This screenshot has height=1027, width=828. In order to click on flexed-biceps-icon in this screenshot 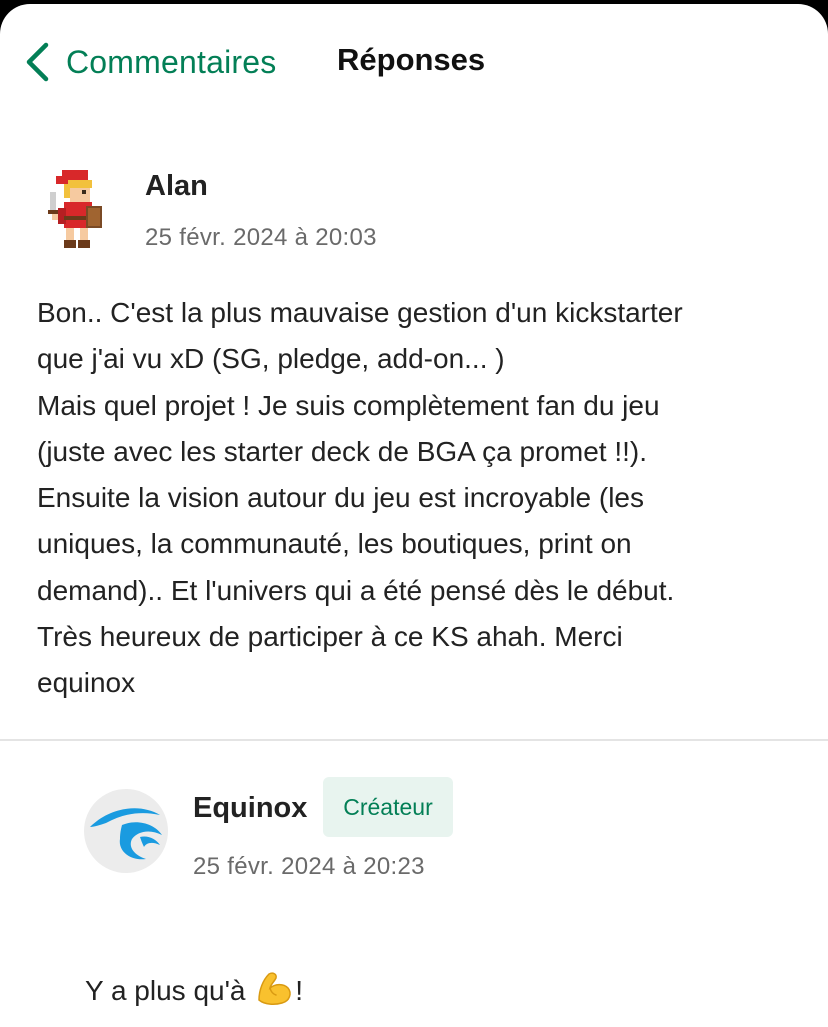, I will do `click(274, 995)`.